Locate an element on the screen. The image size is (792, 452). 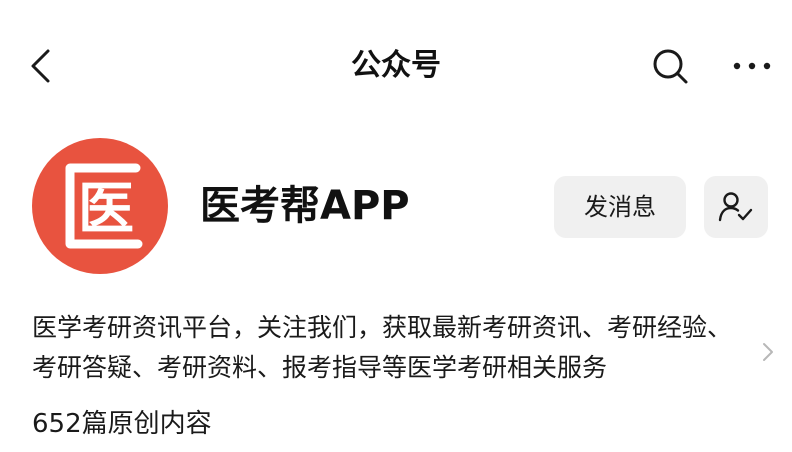
search-button is located at coordinates (670, 66).